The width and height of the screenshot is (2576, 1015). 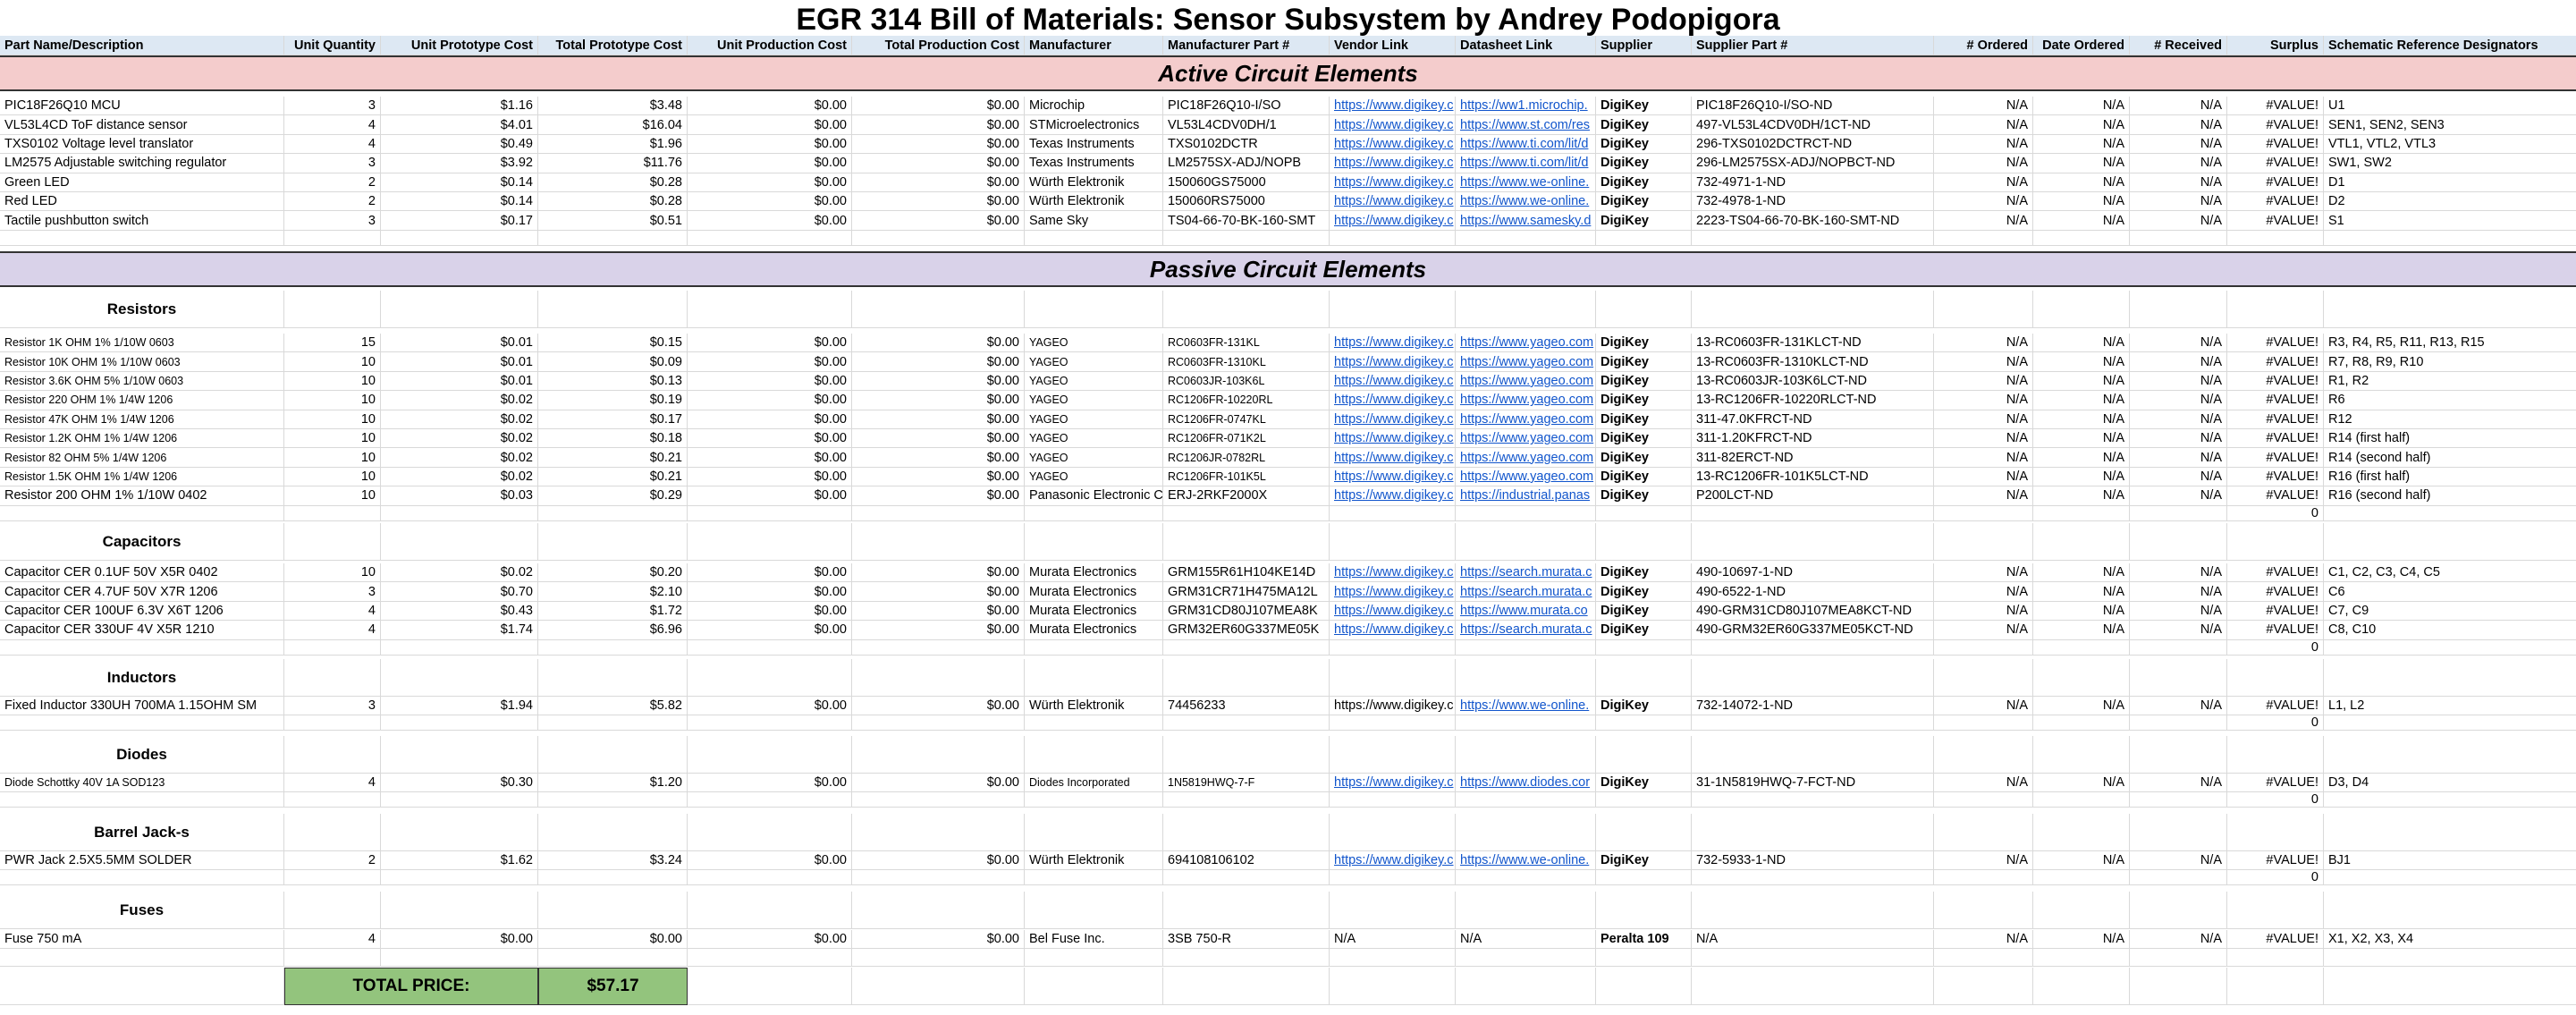 What do you see at coordinates (1246, 707) in the screenshot?
I see `bom-cell-mpn: 74456233` at bounding box center [1246, 707].